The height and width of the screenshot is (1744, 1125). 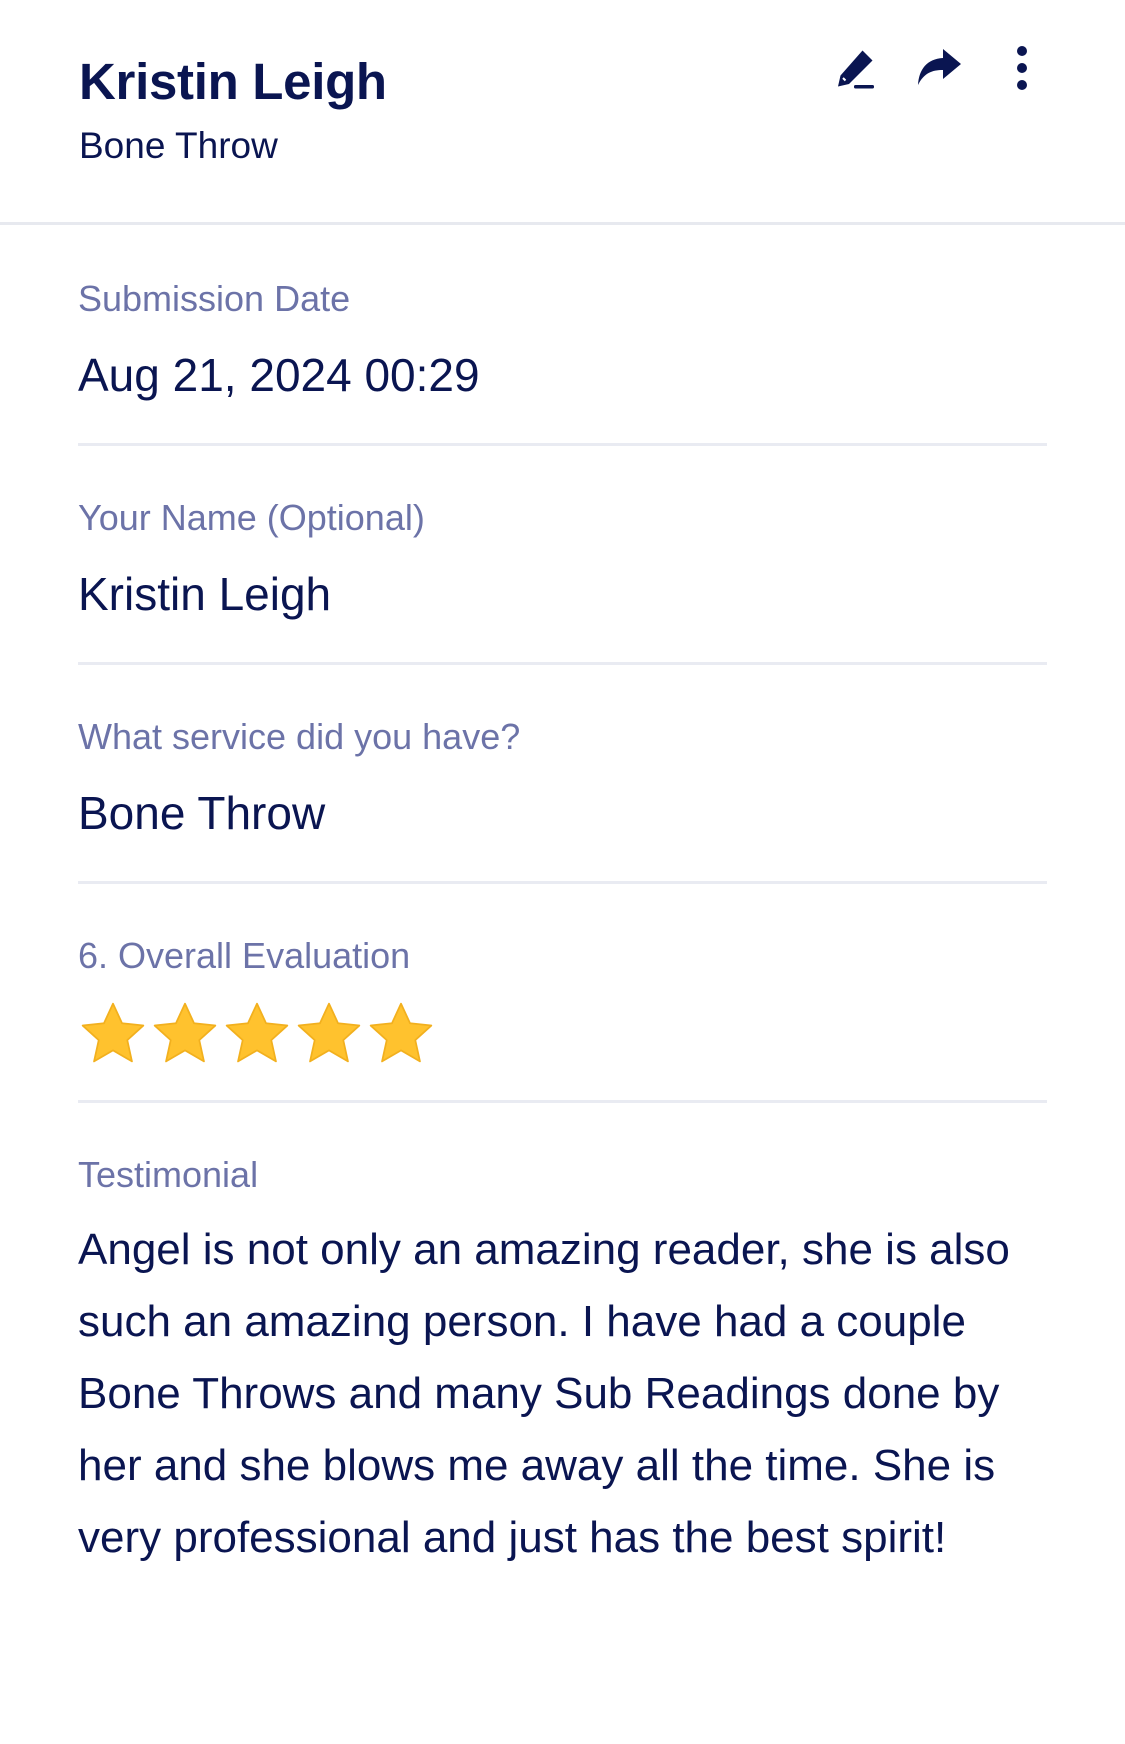 I want to click on header: Kristin Leigh Bone Throw, so click(x=562, y=112).